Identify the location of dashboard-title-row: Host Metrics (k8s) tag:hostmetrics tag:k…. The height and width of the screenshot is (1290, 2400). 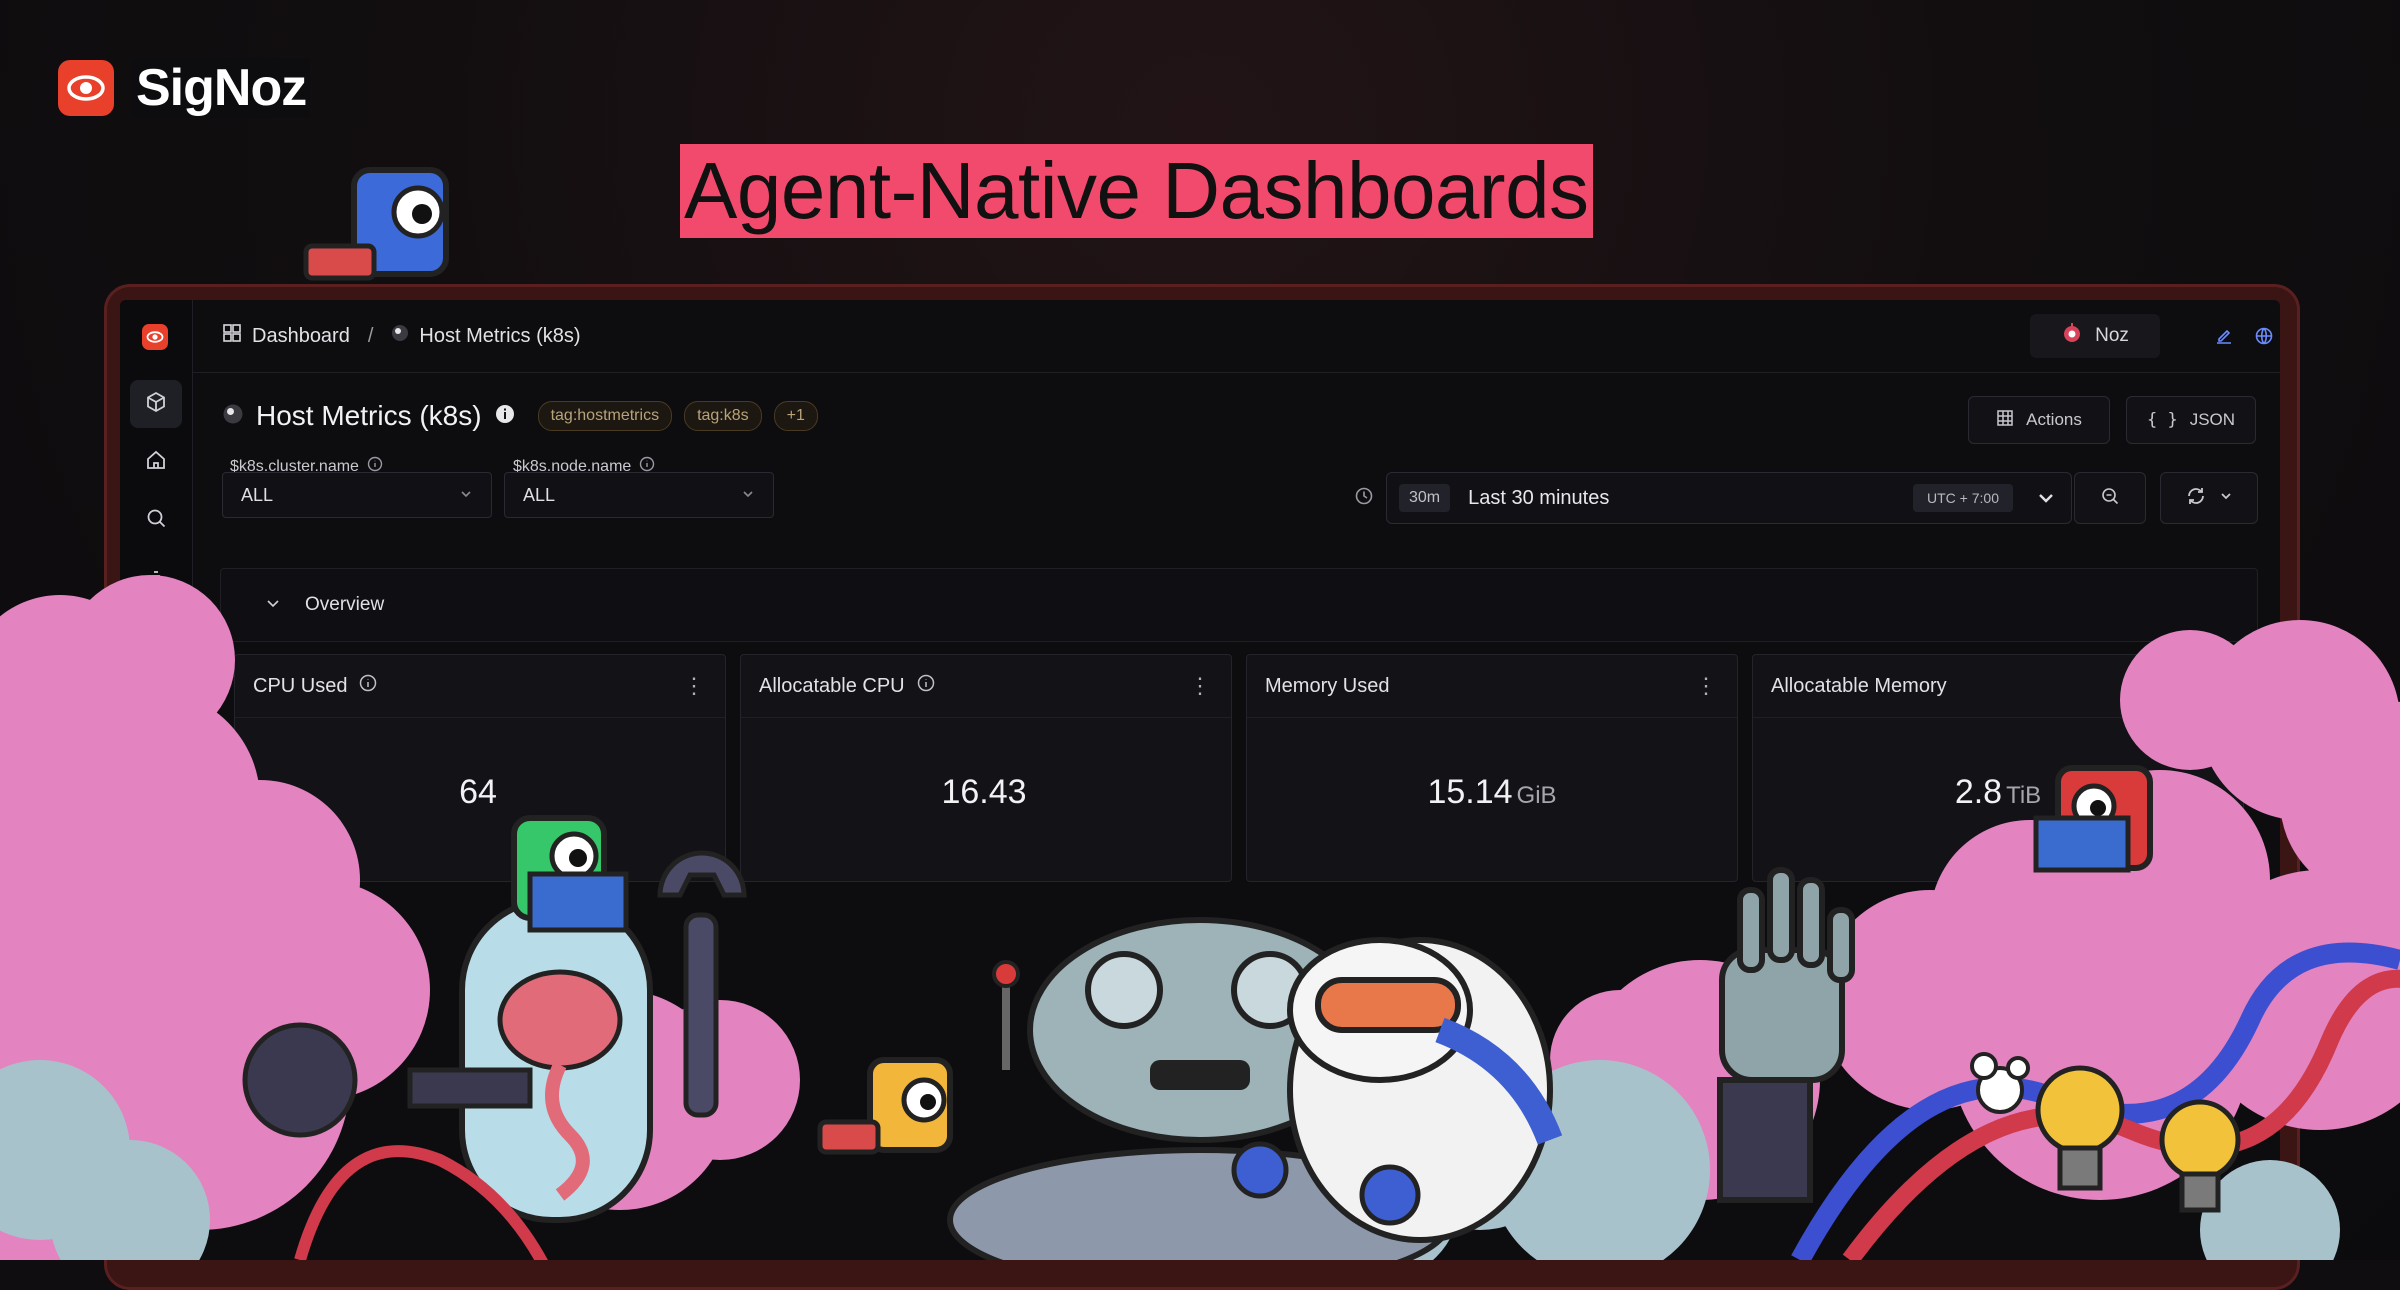
(520, 416).